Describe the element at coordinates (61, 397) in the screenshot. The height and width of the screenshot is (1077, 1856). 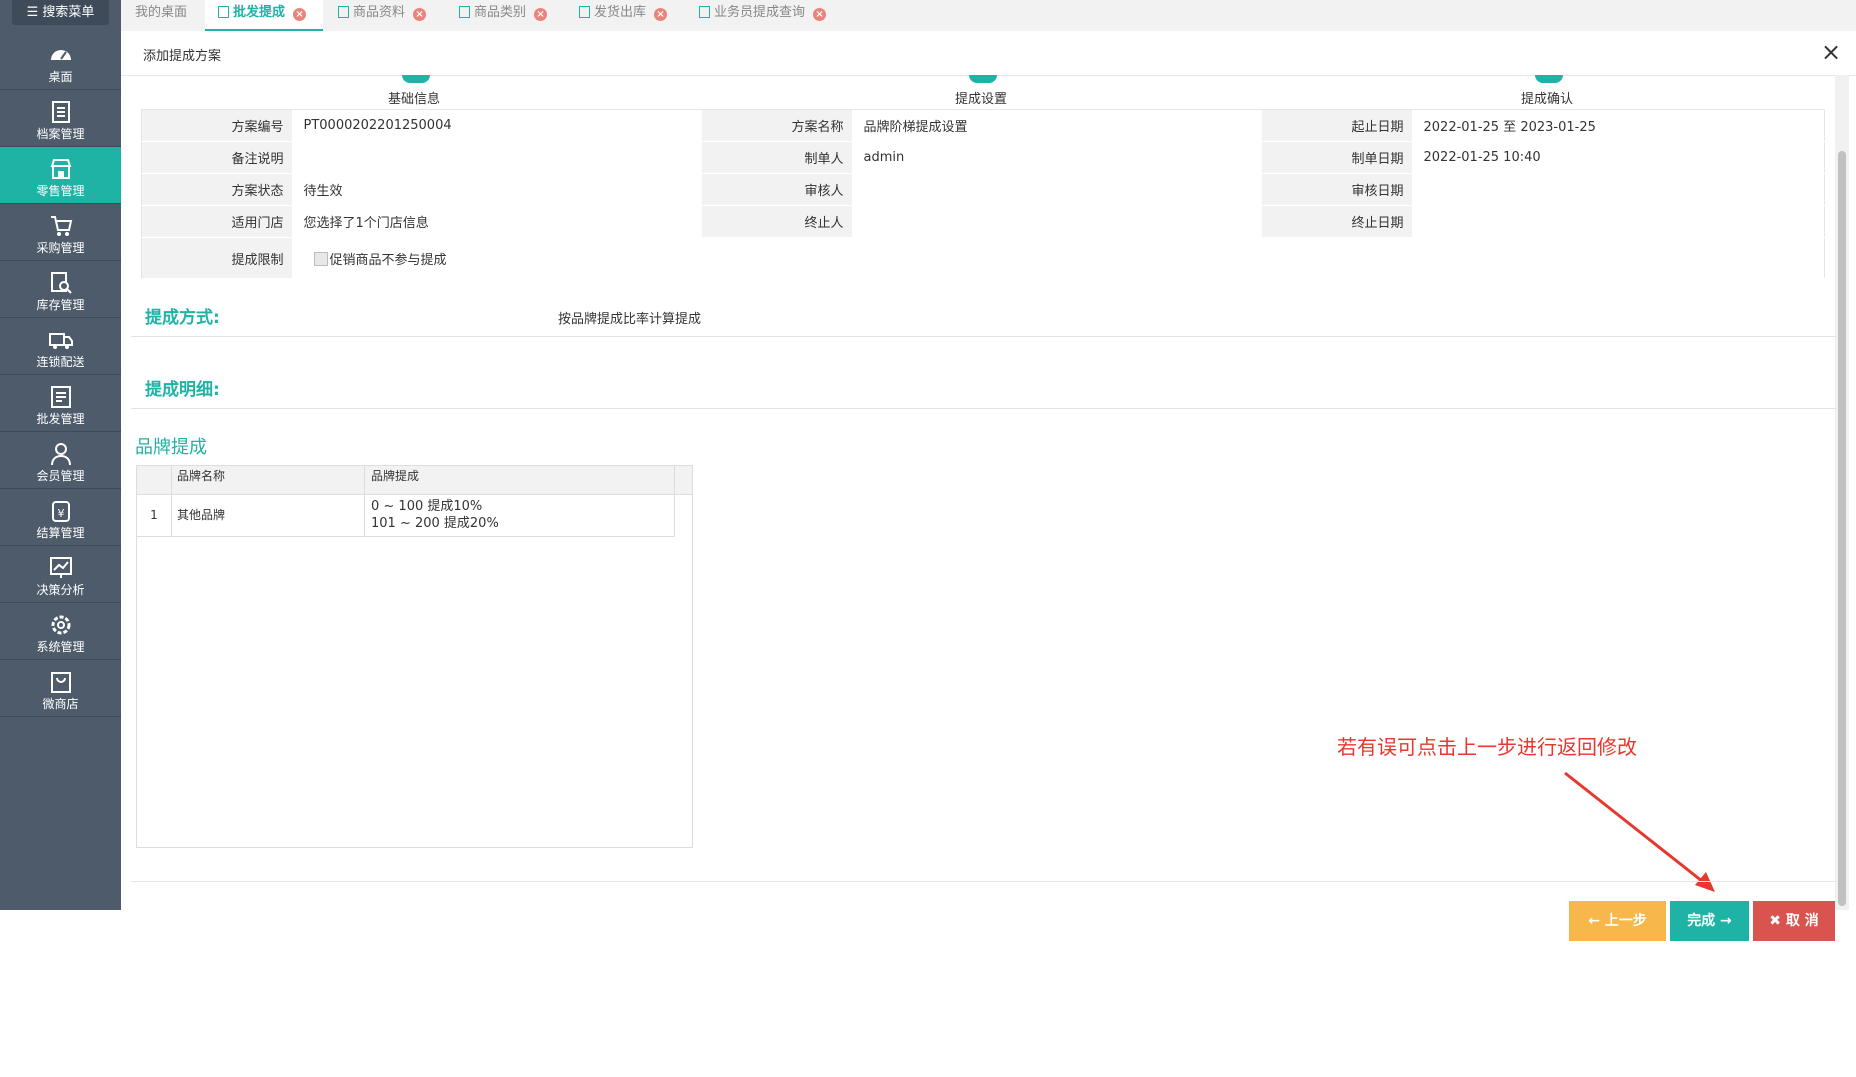
I see `wholesale-icon` at that location.